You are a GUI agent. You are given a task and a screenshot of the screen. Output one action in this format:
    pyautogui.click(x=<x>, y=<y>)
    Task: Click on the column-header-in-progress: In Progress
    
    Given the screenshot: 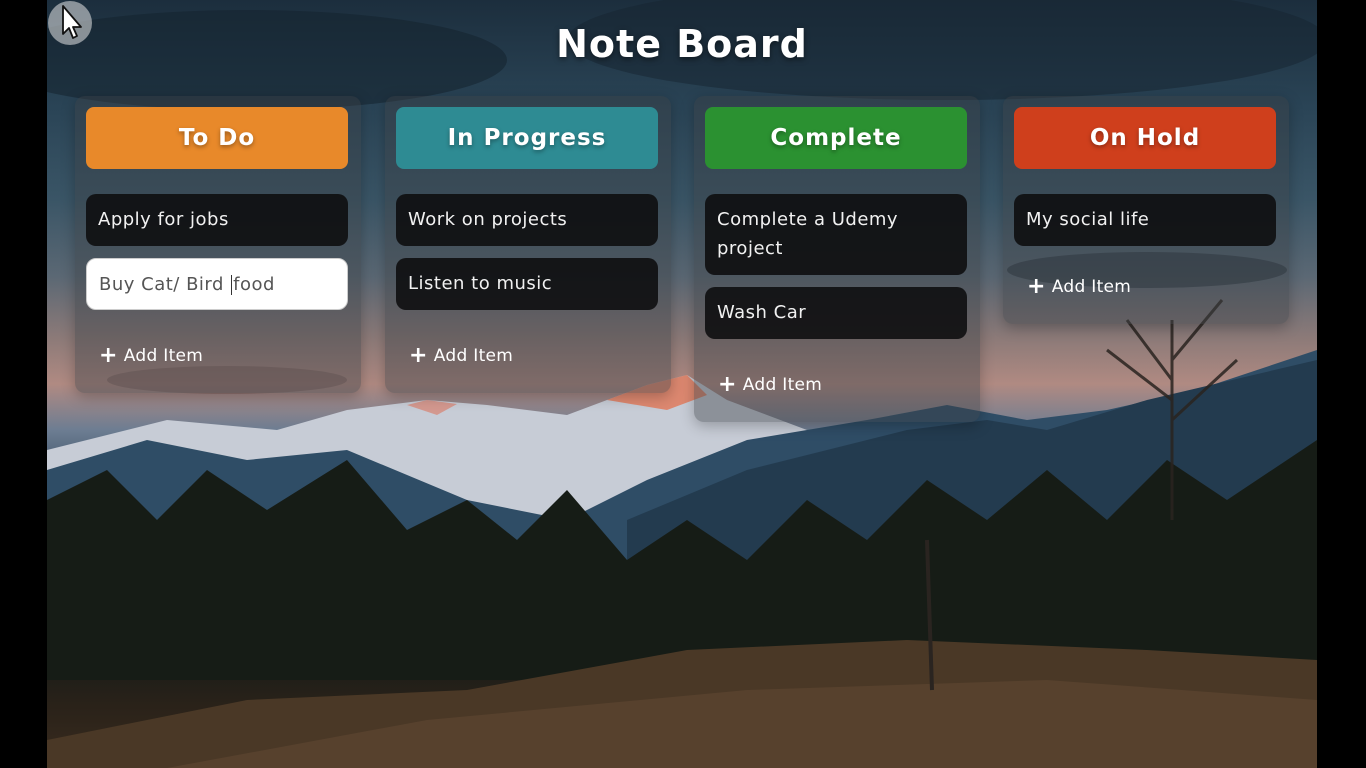 What is the action you would take?
    pyautogui.click(x=527, y=138)
    